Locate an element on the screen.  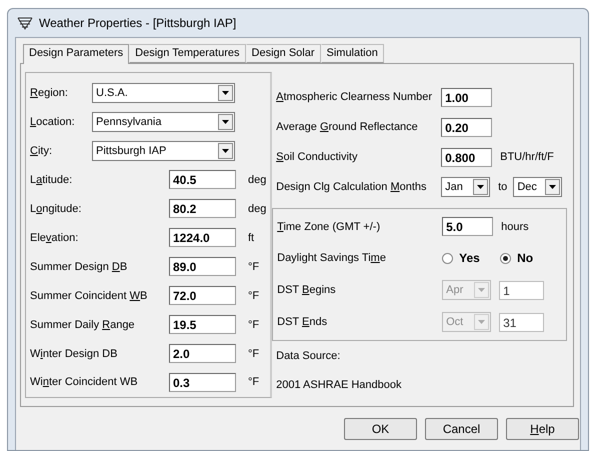
input-field: 2.0 is located at coordinates (202, 353).